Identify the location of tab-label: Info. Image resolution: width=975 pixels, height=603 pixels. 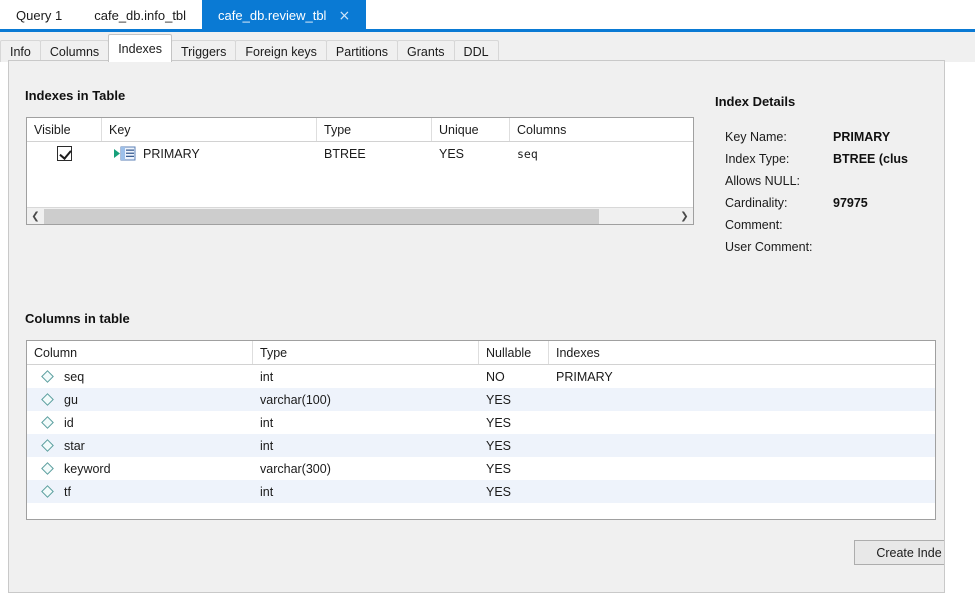
(20, 51).